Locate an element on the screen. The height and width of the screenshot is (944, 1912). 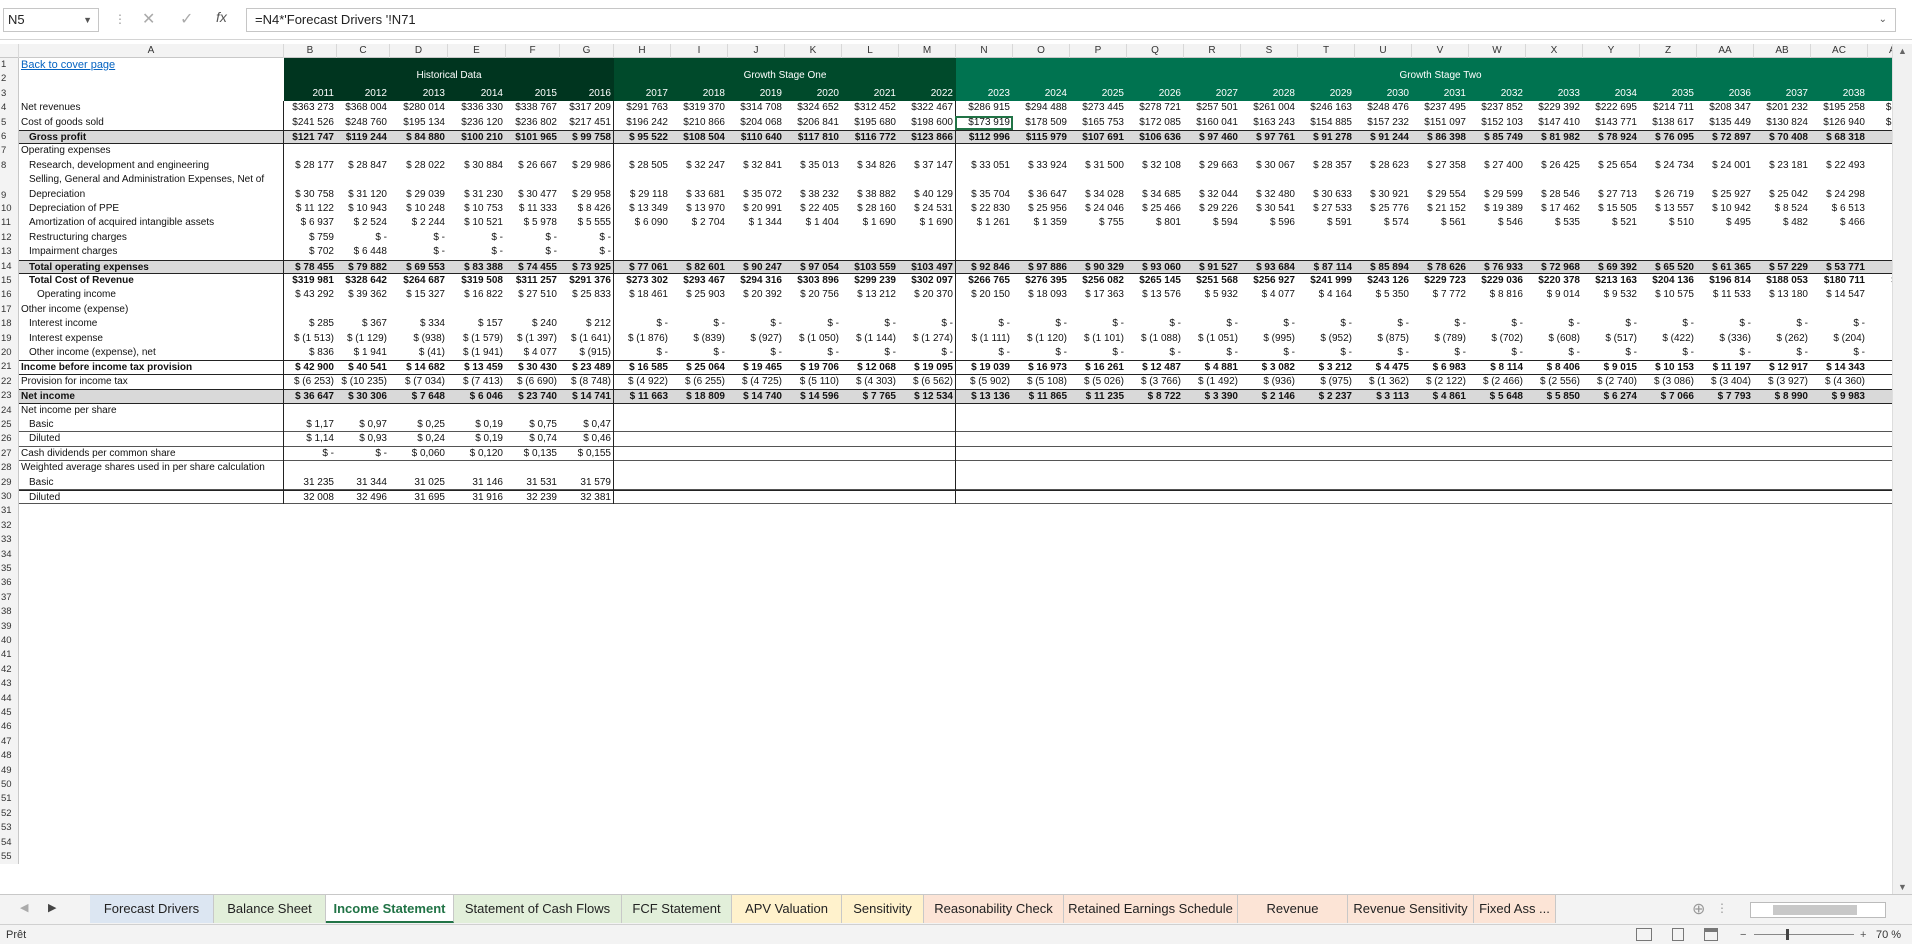
data-cell: $ 68 318 is located at coordinates (1839, 137).